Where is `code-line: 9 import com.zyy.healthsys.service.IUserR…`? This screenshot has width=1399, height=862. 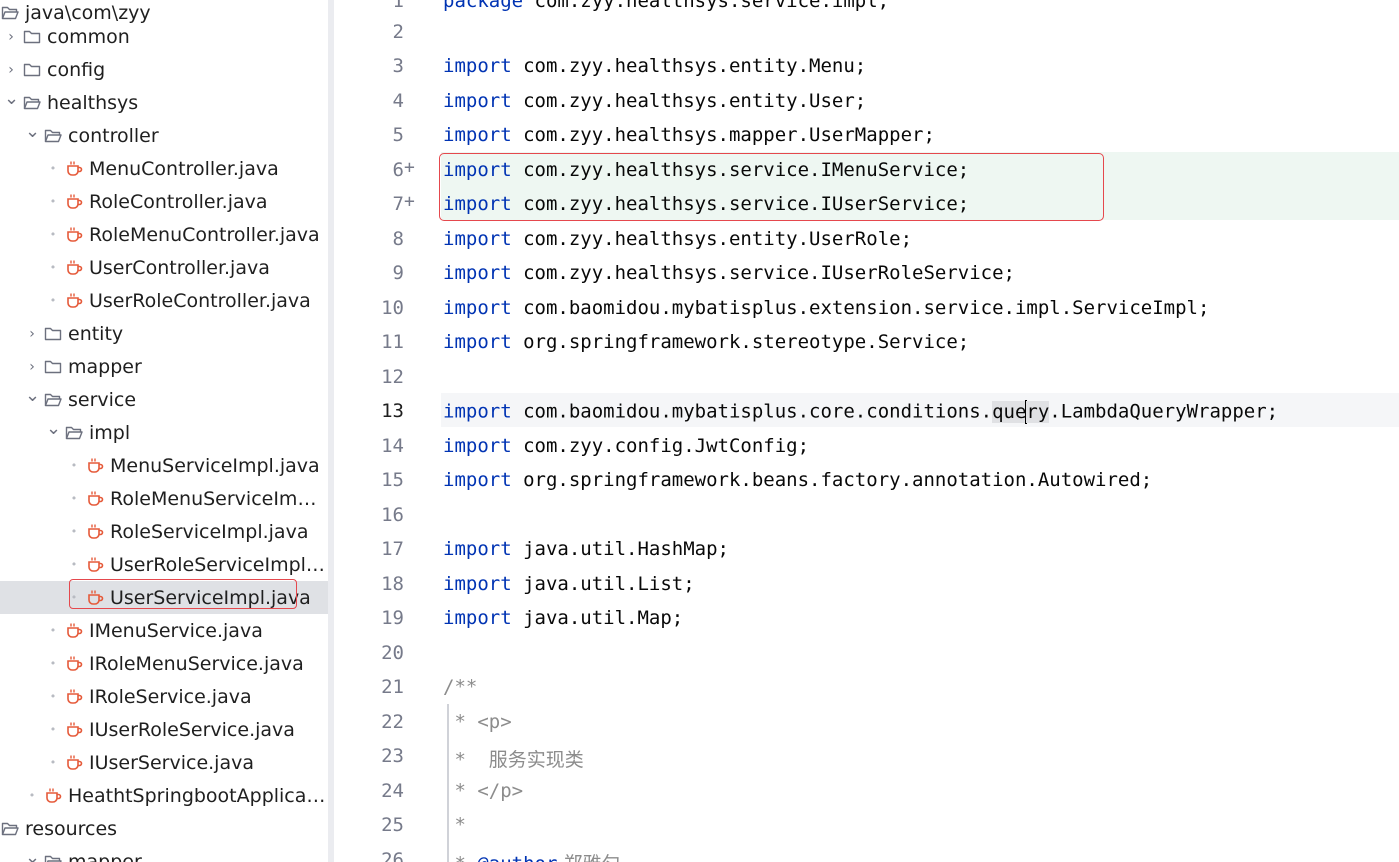
code-line: 9 import com.zyy.healthsys.service.IUserR… is located at coordinates (866, 272).